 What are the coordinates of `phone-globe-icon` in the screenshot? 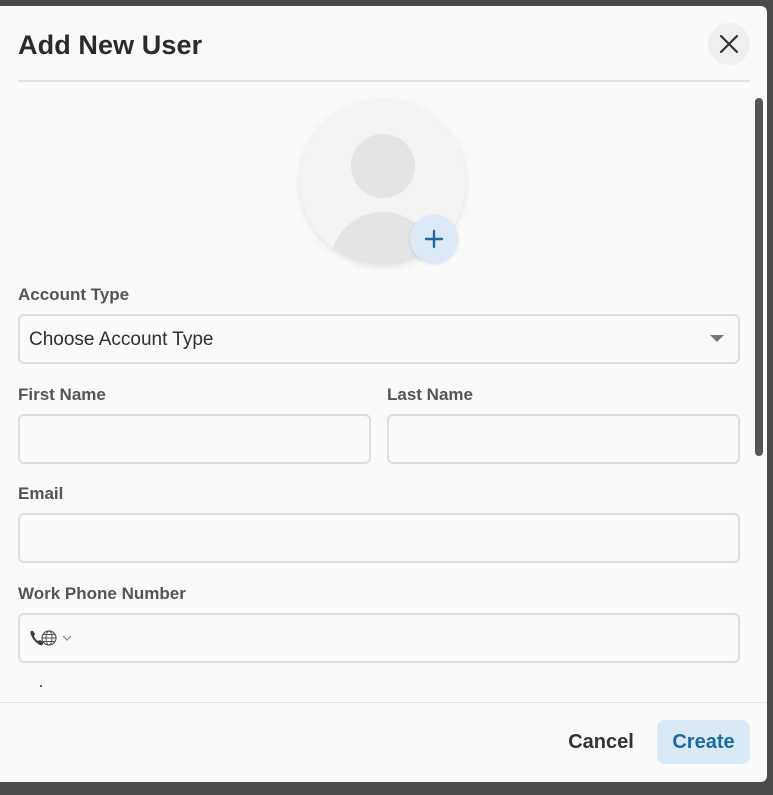 It's located at (43, 638).